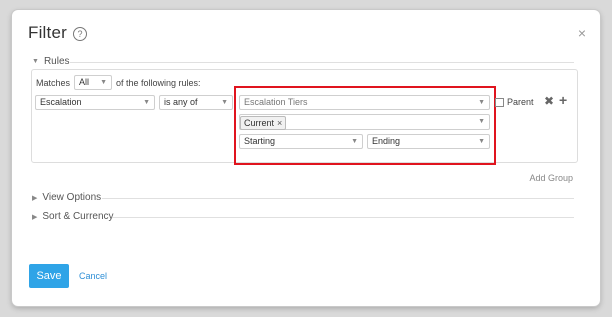 The width and height of the screenshot is (612, 317). I want to click on view-options-section-header: ▶ View Options, so click(66, 197).